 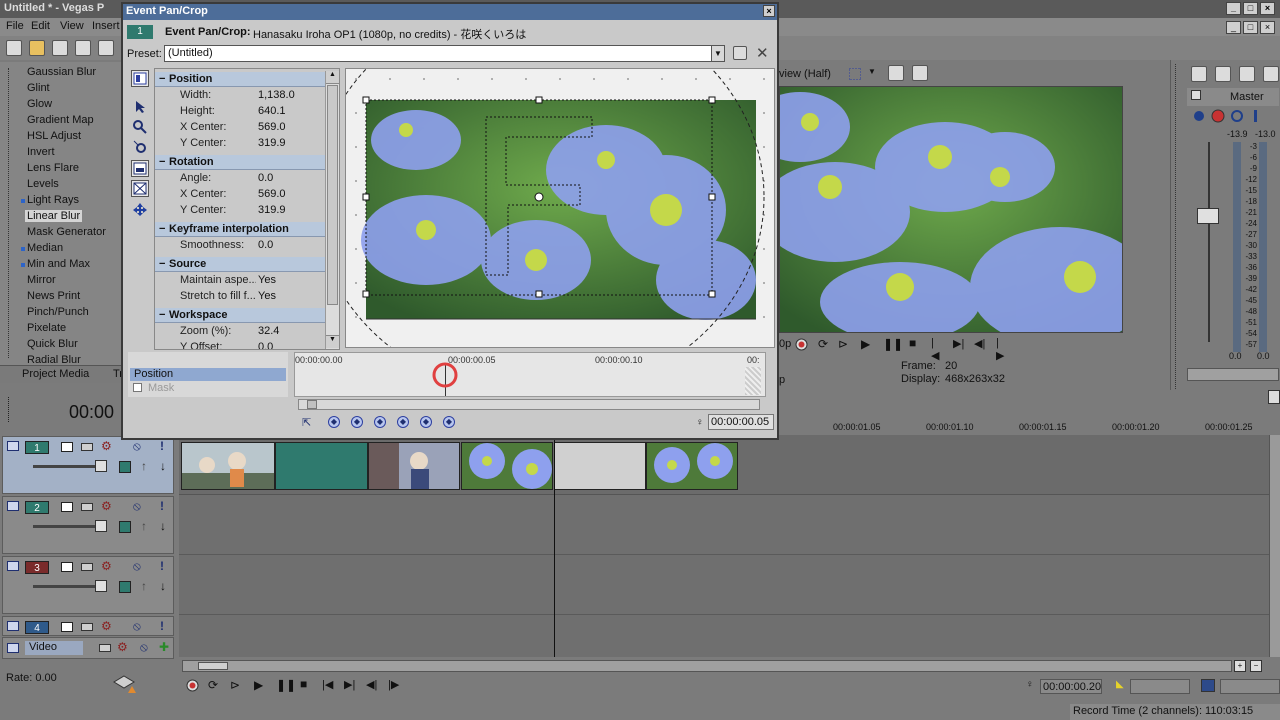 What do you see at coordinates (444, 53) in the screenshot?
I see `preset-dropdown: (Untitled) ▼` at bounding box center [444, 53].